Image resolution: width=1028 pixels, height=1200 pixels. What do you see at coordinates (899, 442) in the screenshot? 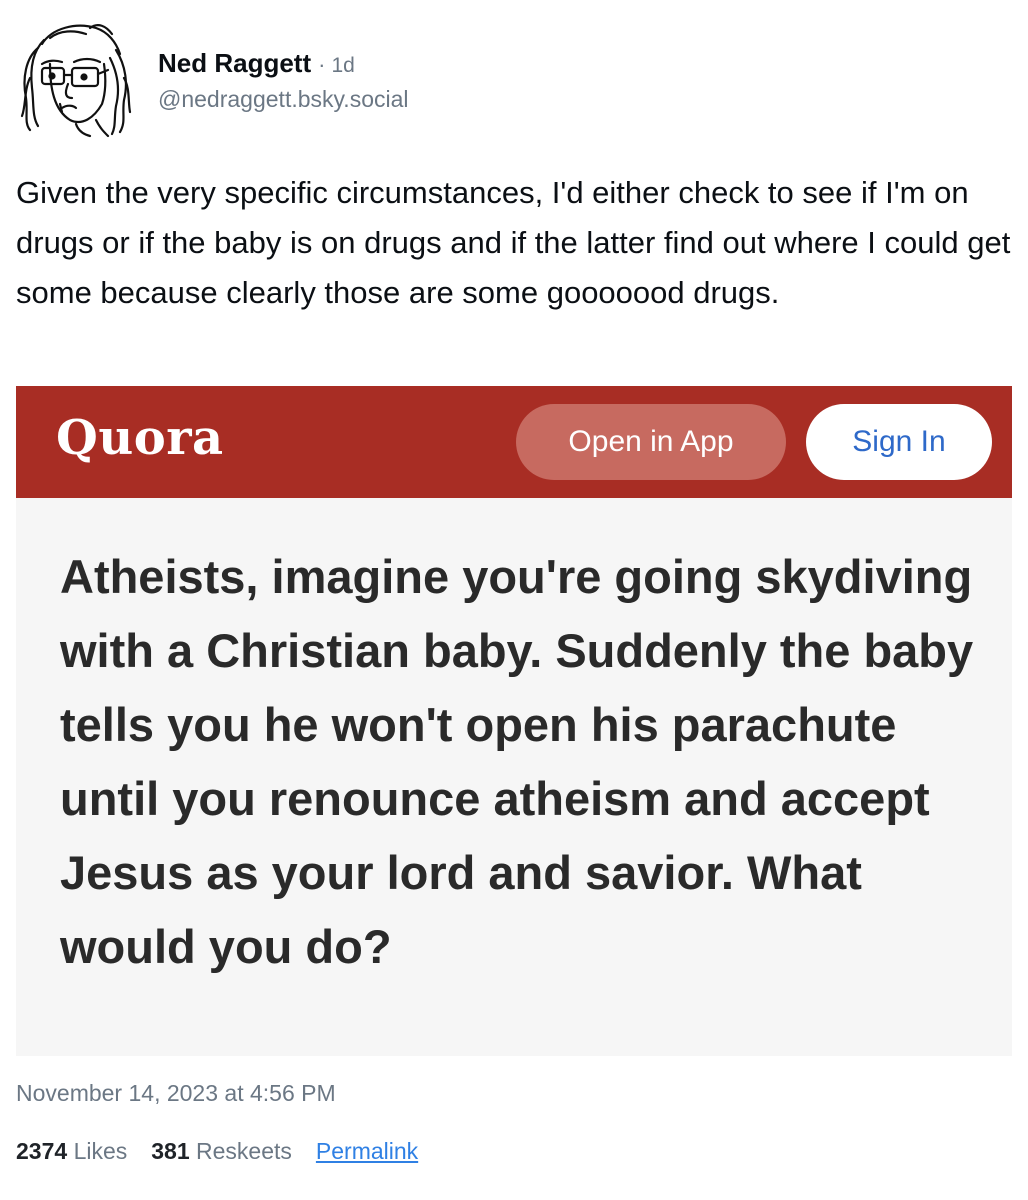
I see `sign-in-button: Sign In` at bounding box center [899, 442].